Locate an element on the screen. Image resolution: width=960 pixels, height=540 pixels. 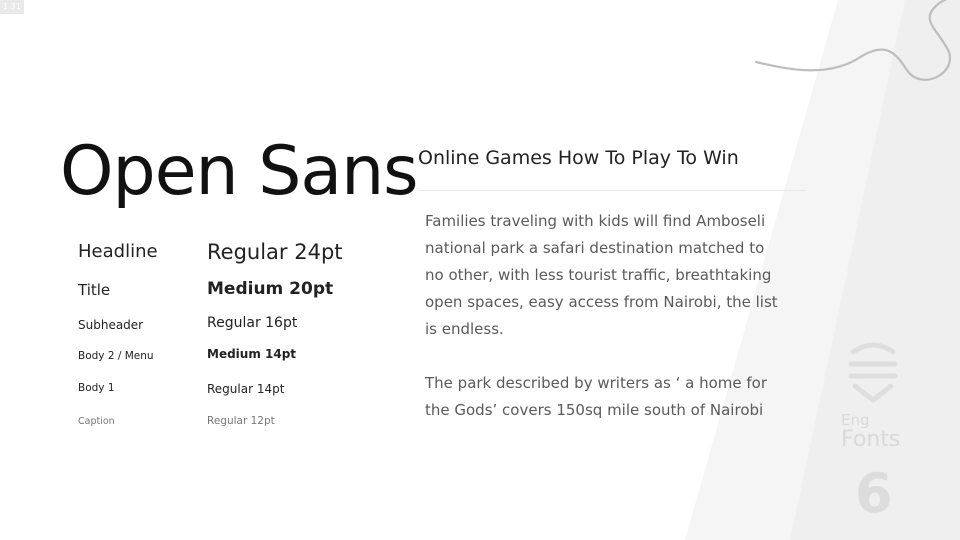
spec-value-caption: Regular 12pt is located at coordinates (241, 421).